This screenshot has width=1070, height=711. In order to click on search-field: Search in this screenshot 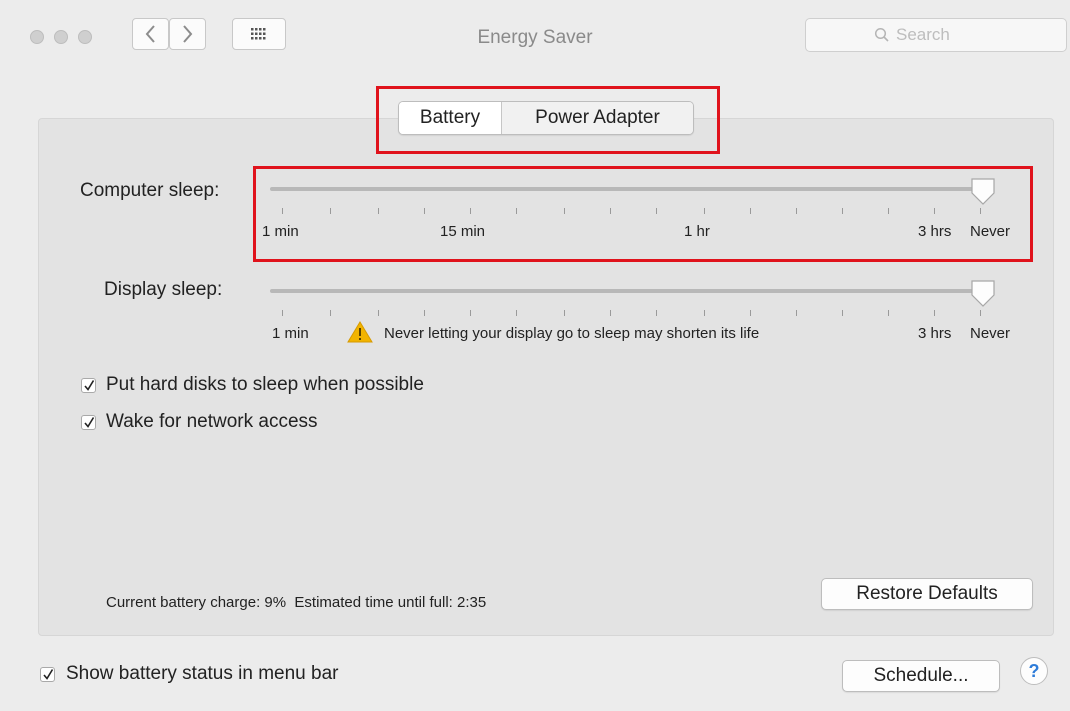, I will do `click(936, 35)`.